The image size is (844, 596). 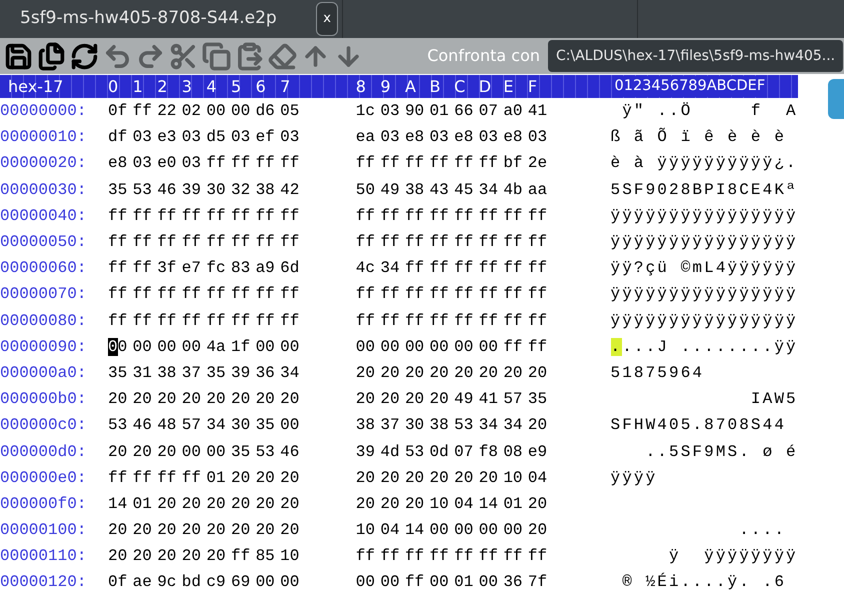 I want to click on byte-cell: 10, so click(x=368, y=530).